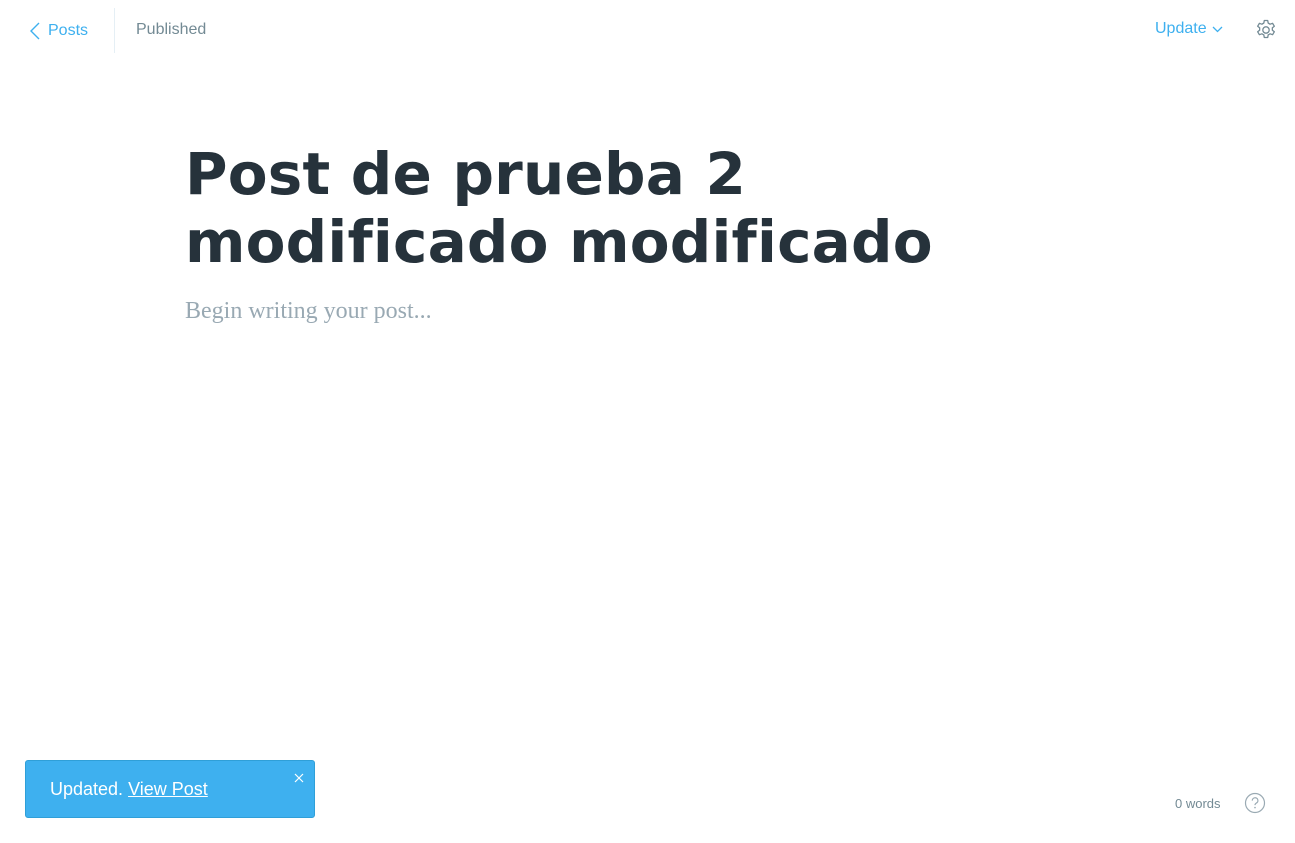 This screenshot has height=843, width=1295. Describe the element at coordinates (35, 31) in the screenshot. I see `chevron-left-icon` at that location.